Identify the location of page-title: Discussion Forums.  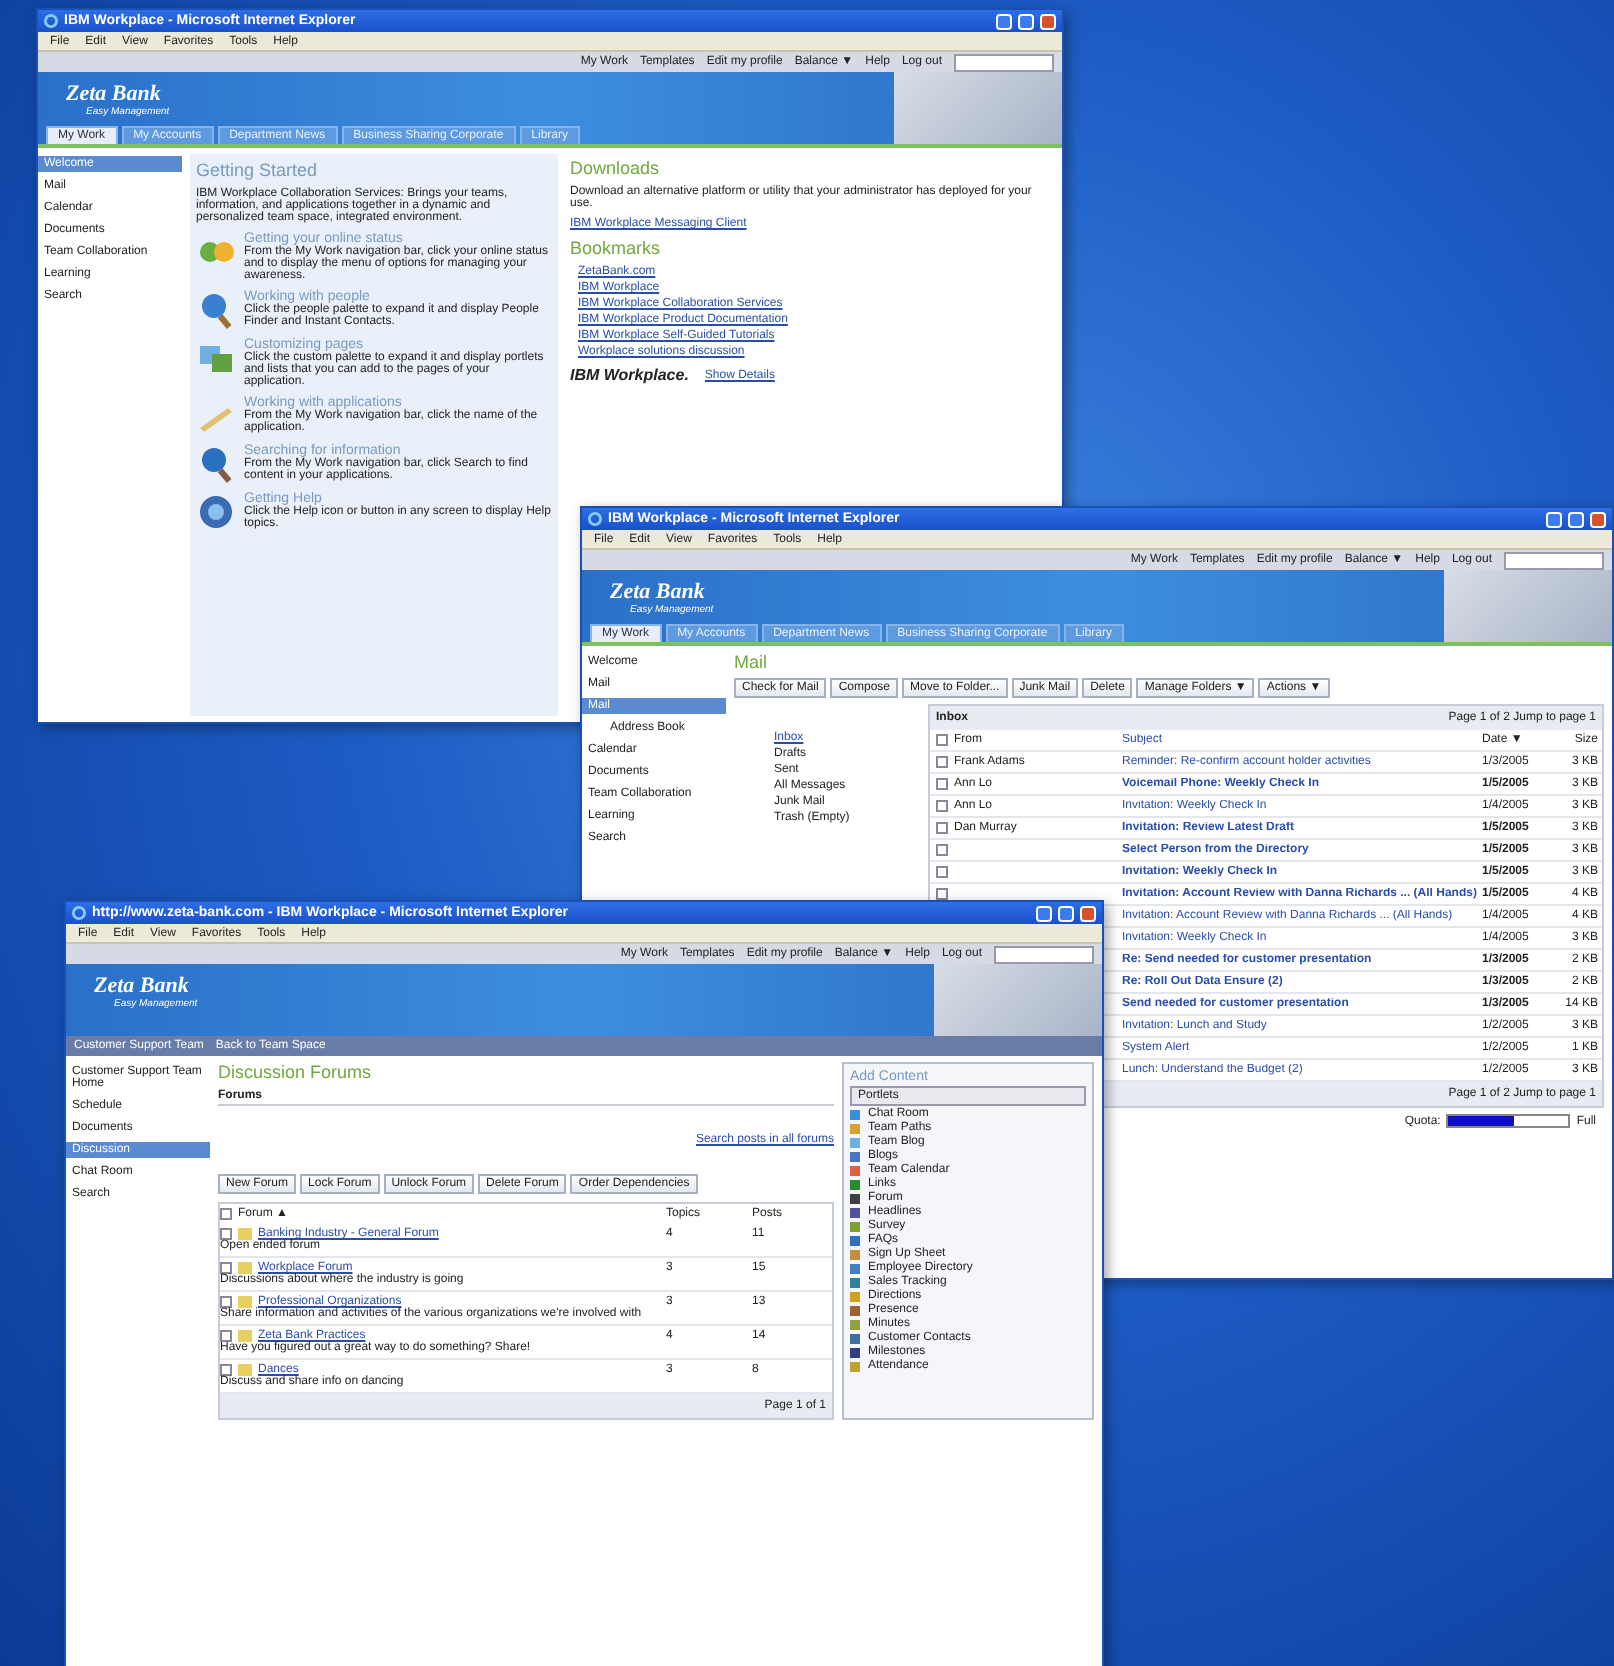
(296, 1072).